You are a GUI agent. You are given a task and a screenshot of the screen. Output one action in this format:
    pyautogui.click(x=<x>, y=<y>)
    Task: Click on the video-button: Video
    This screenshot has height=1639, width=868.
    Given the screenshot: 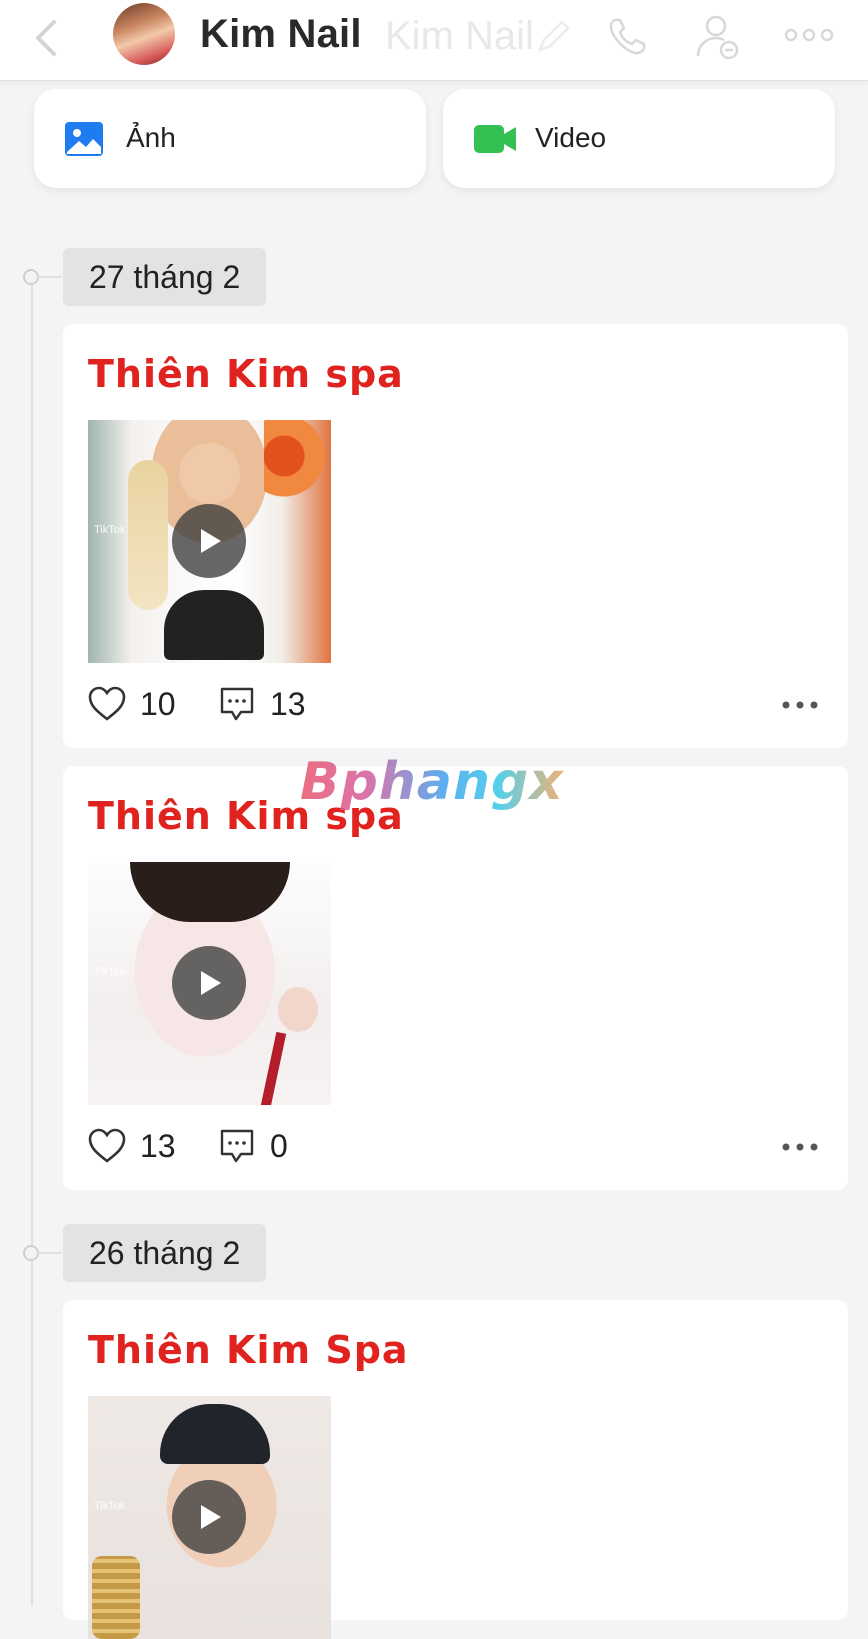 What is the action you would take?
    pyautogui.click(x=639, y=138)
    